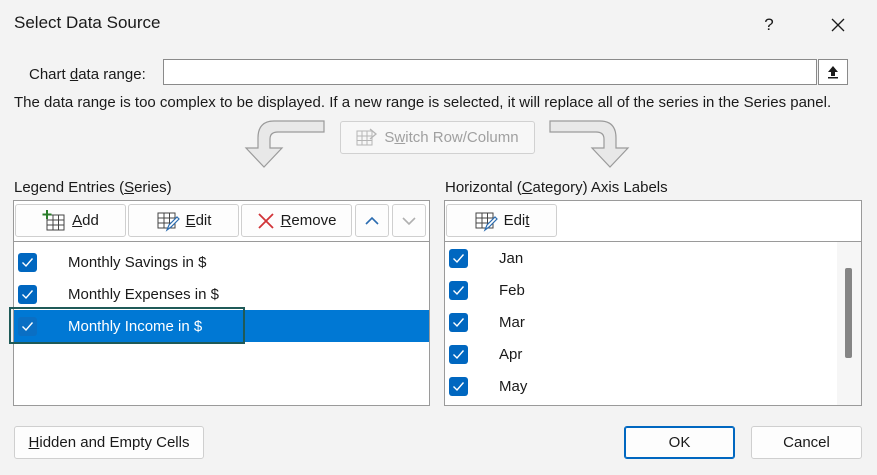 The image size is (877, 475). I want to click on axis-item-label: Feb, so click(512, 290).